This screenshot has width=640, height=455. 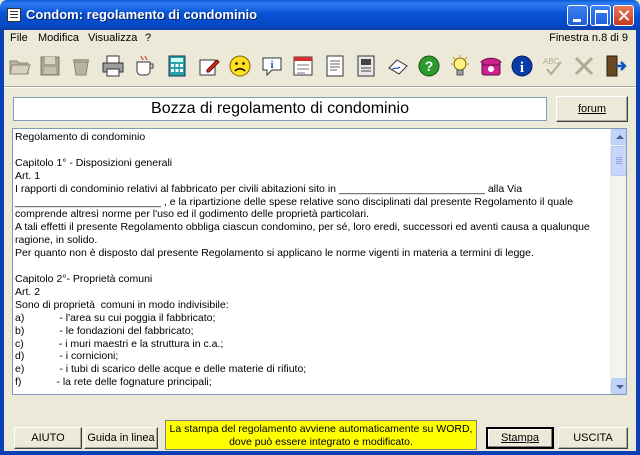 I want to click on window-title: Condom: regolamento di condominio, so click(x=142, y=14).